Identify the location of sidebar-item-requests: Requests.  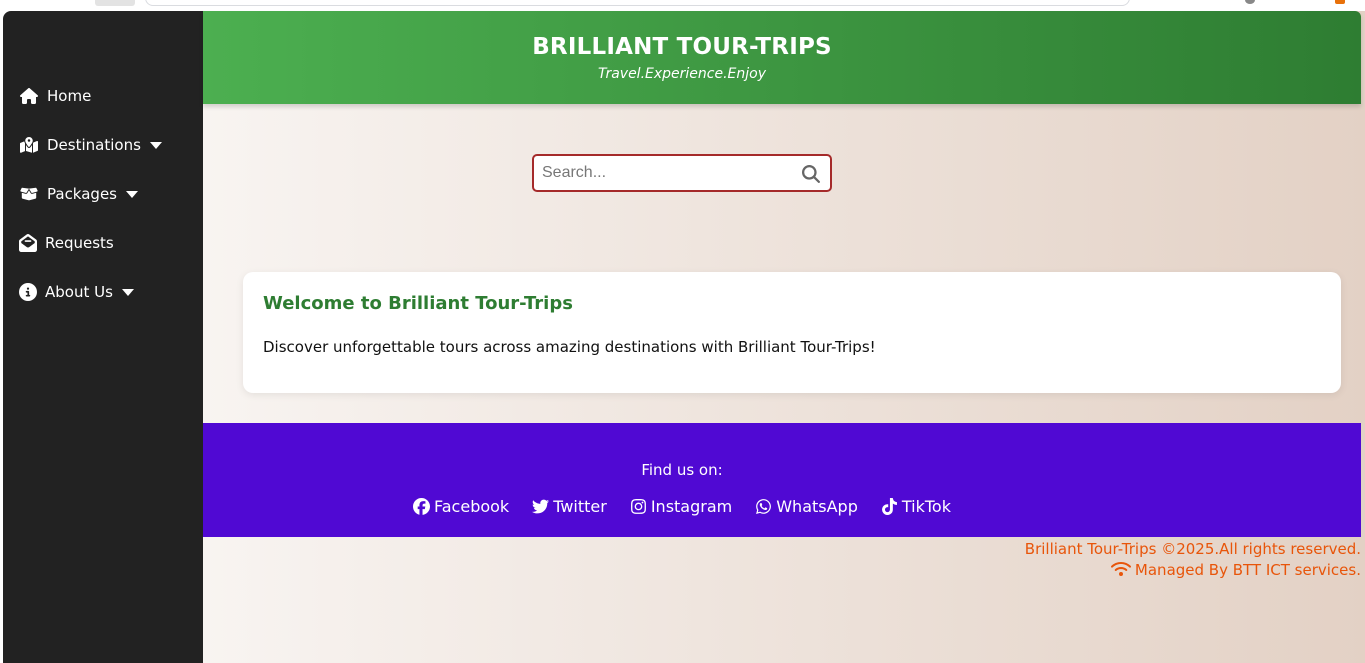
(66, 243).